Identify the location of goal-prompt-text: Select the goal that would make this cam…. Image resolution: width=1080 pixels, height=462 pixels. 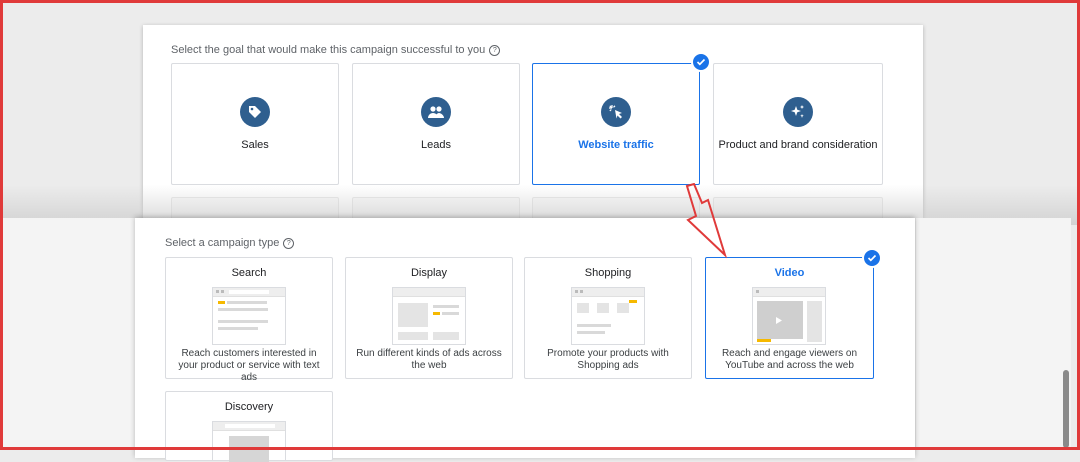
(328, 50).